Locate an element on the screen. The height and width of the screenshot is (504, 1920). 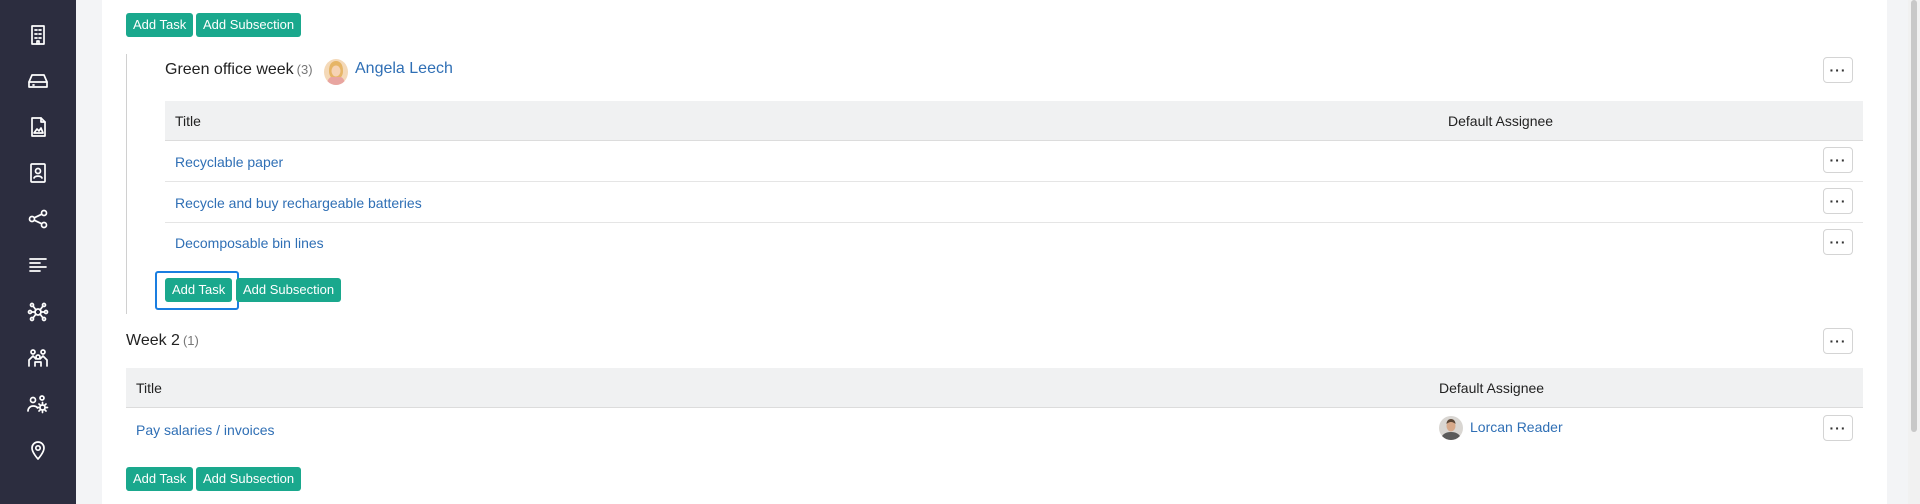
table-row: Pay salaries / invoices is located at coordinates (994, 430).